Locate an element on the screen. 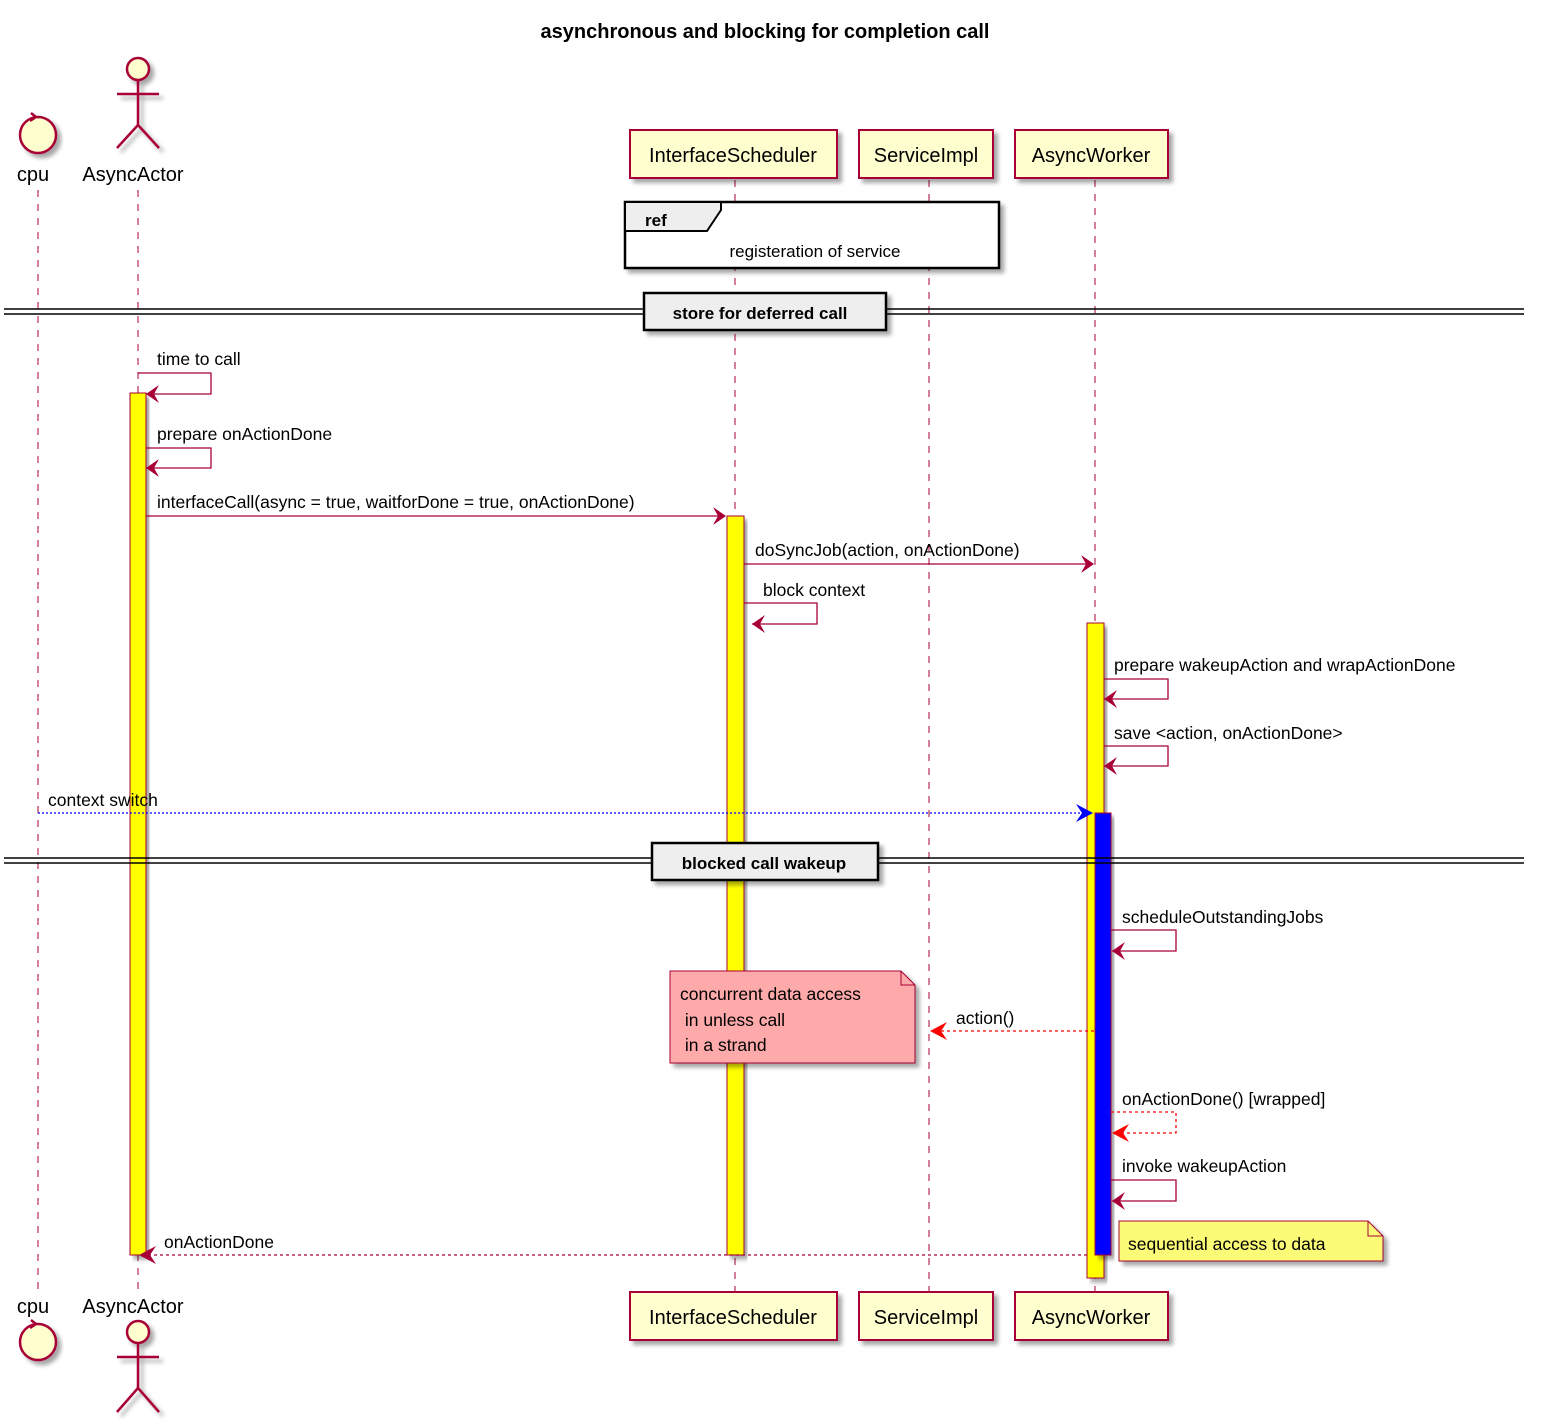 The height and width of the screenshot is (1428, 1542). note-sequential-access: sequential access to data is located at coordinates (1251, 1241).